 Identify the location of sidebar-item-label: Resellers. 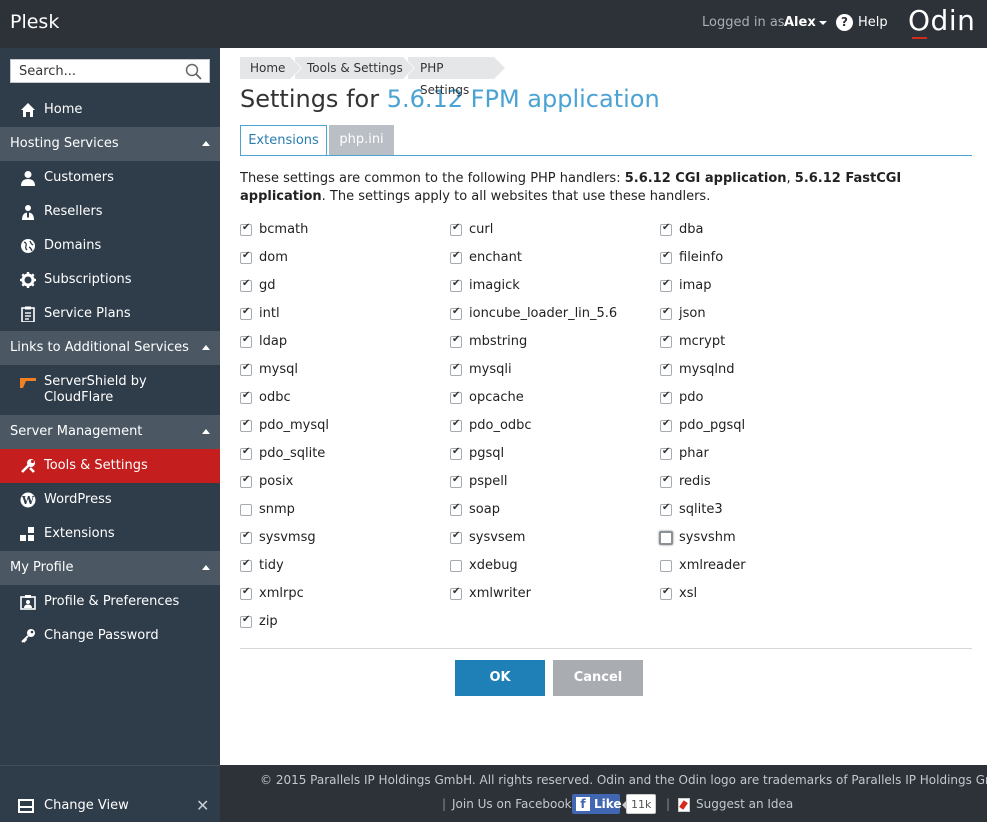
(73, 211).